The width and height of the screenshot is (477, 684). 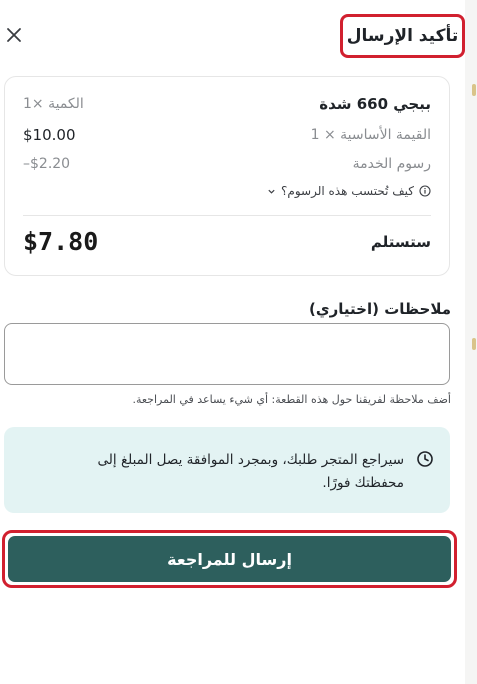 What do you see at coordinates (227, 164) in the screenshot?
I see `service-fee-row: –$2.20 رسوم الخدمة` at bounding box center [227, 164].